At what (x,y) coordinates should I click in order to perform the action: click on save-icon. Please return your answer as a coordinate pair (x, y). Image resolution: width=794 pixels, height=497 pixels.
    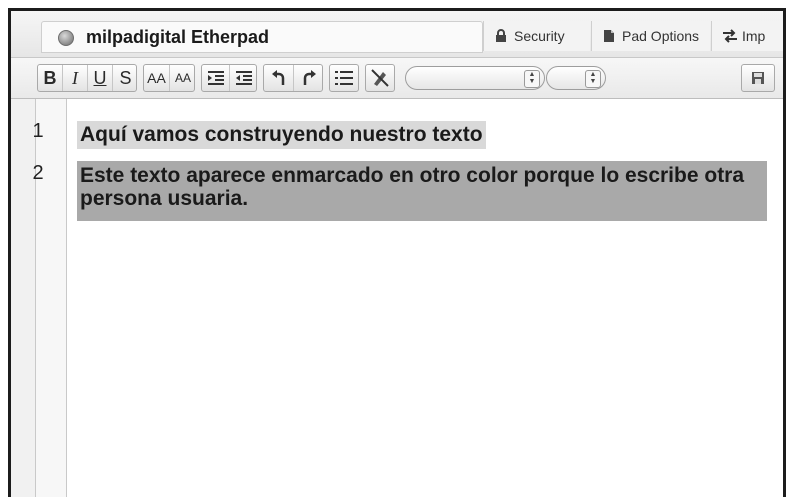
    Looking at the image, I should click on (758, 78).